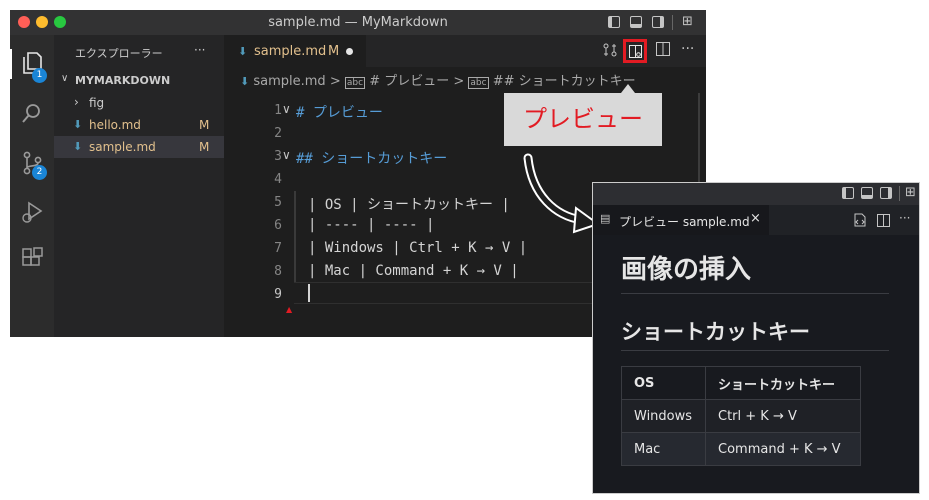 This screenshot has height=500, width=929. What do you see at coordinates (663, 383) in the screenshot?
I see `table-header: OS` at bounding box center [663, 383].